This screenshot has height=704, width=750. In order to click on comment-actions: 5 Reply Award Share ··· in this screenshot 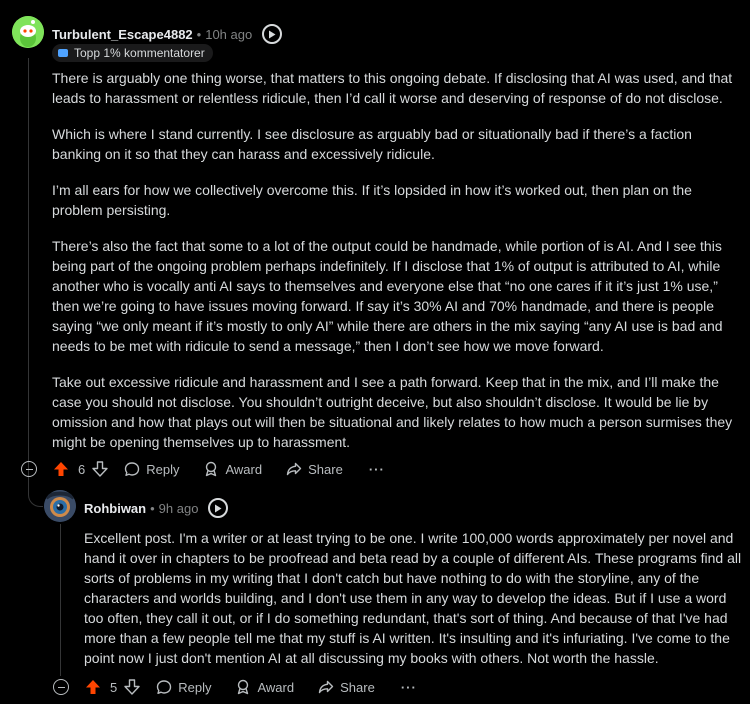, I will do `click(235, 687)`.